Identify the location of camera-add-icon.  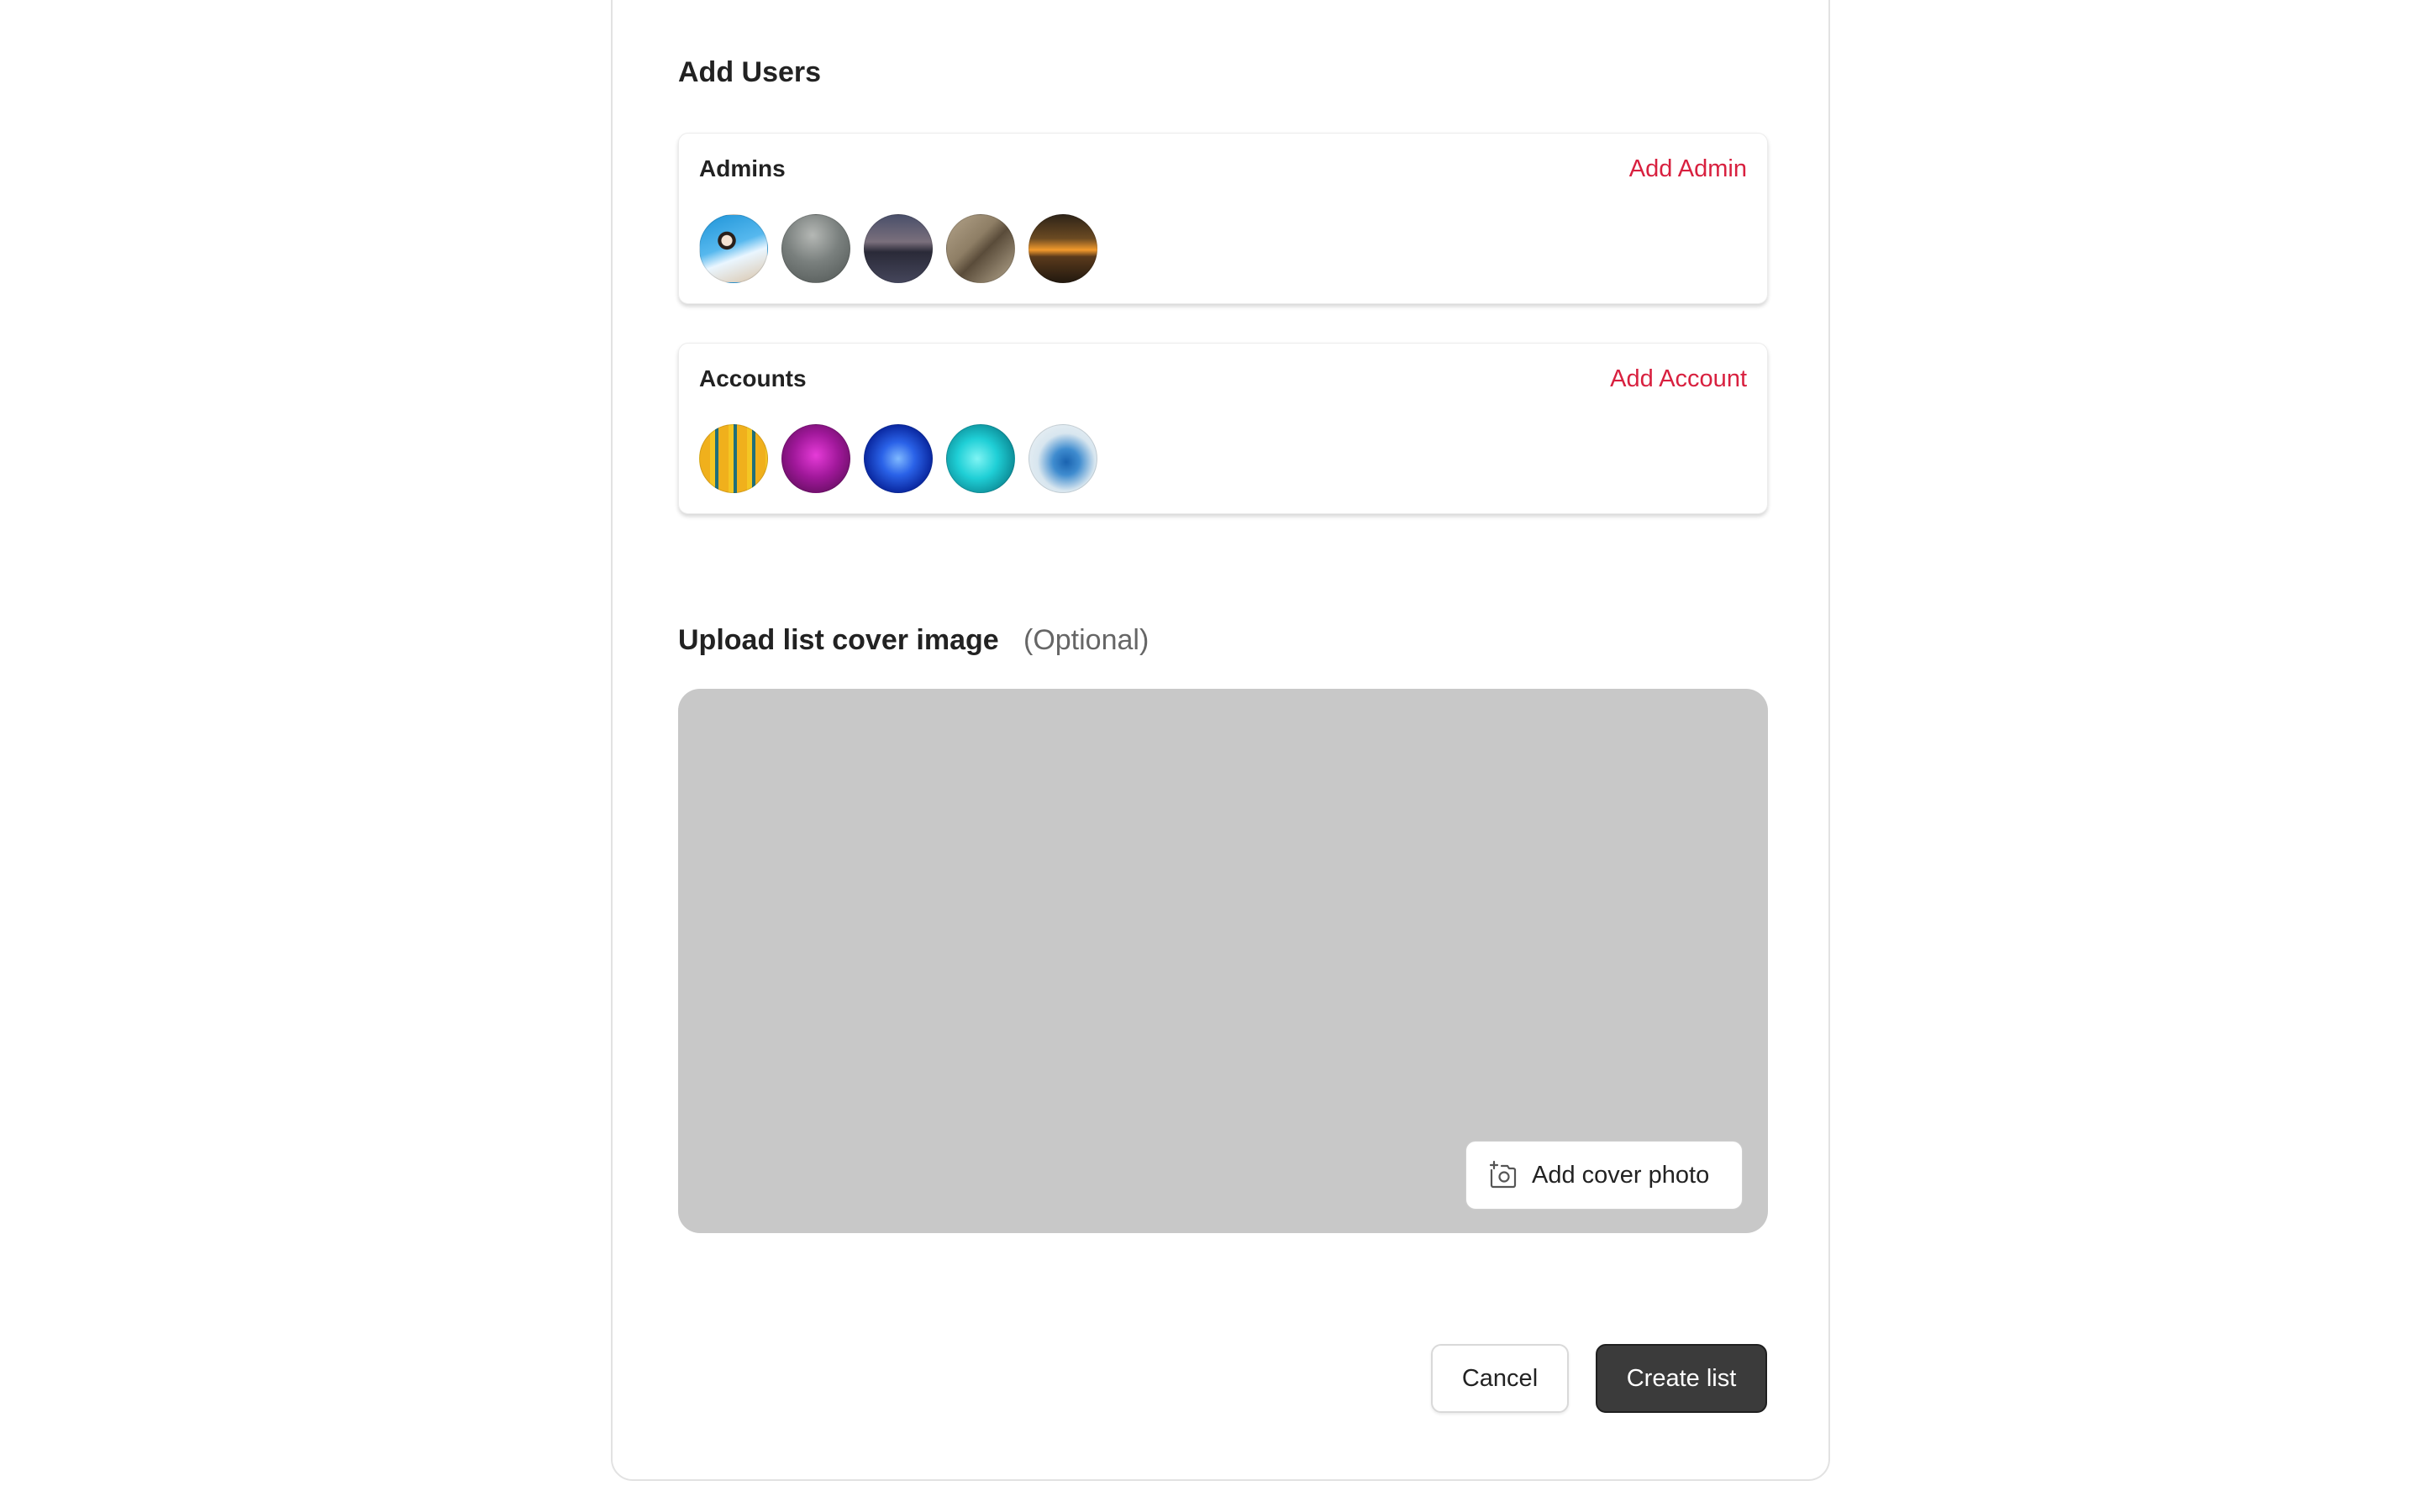
(1503, 1175).